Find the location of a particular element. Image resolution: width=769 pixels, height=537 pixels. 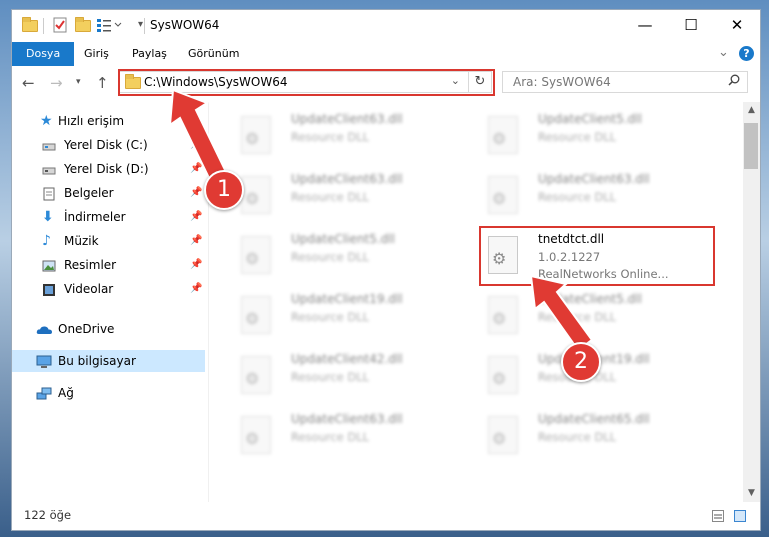

step-1-badge: 1 is located at coordinates (224, 190).